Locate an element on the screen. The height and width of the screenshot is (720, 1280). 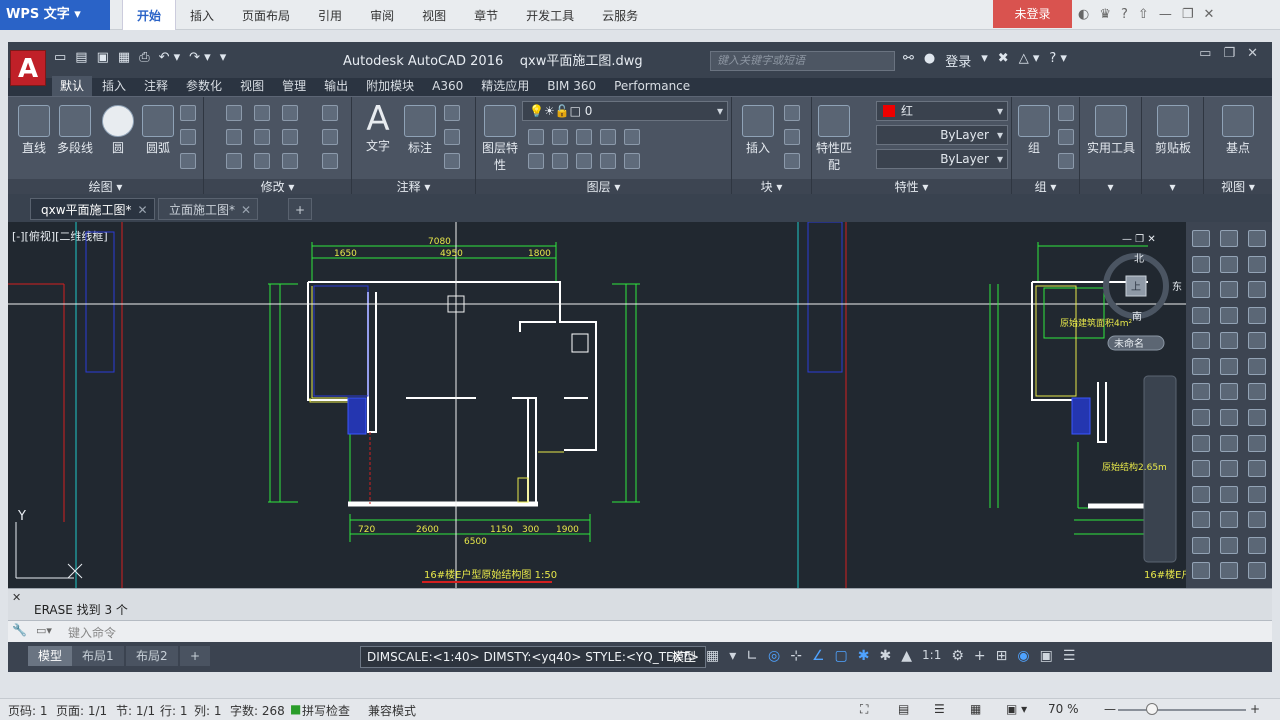
collapse-icon: ⇧ is located at coordinates (1143, 14).